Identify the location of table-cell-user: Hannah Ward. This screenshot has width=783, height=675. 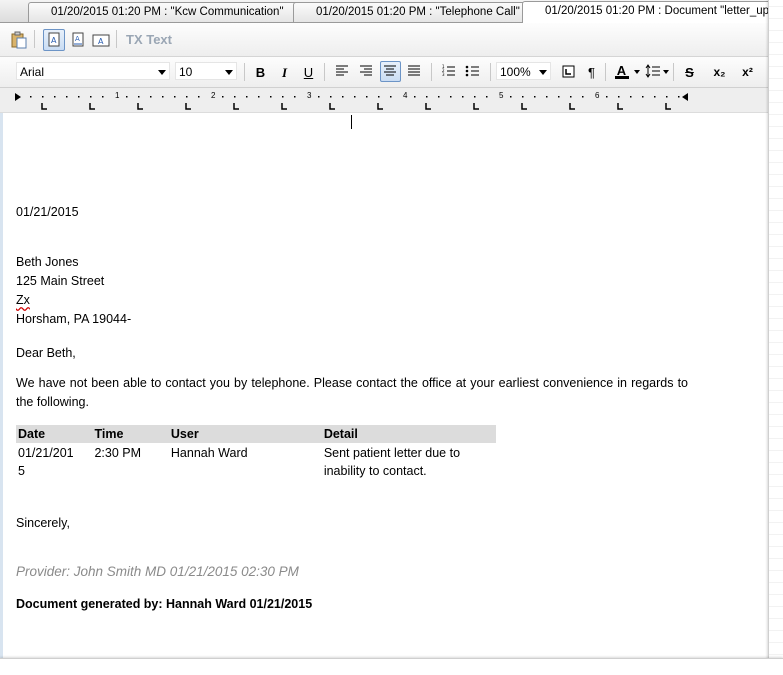
(209, 453).